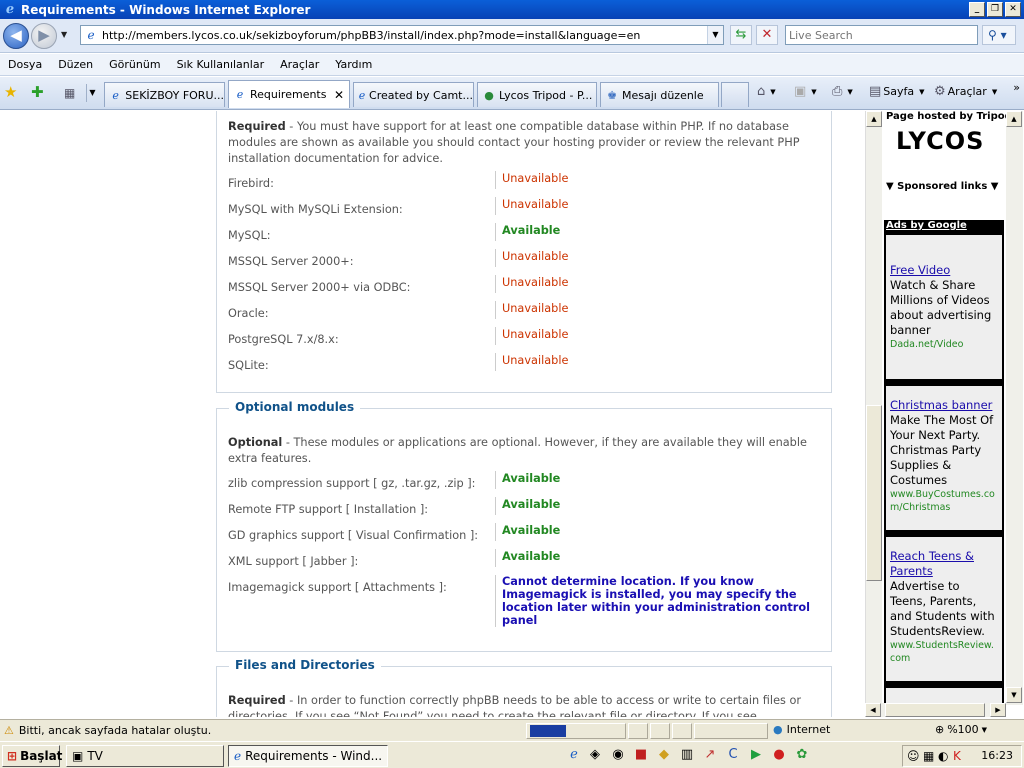  Describe the element at coordinates (944, 564) in the screenshot. I see `ad-title-link: Reach Teens & Parents` at that location.